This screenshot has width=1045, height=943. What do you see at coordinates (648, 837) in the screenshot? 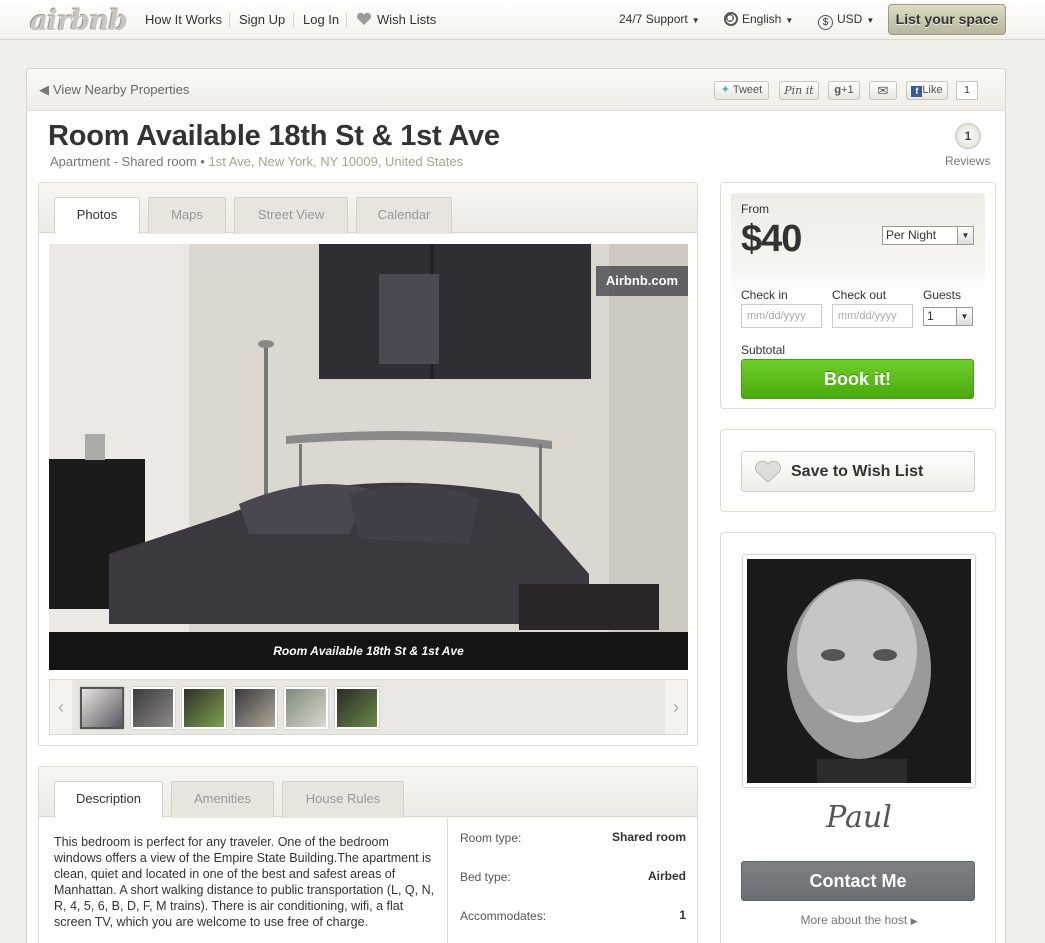
I see `room-type-value: Shared room` at bounding box center [648, 837].